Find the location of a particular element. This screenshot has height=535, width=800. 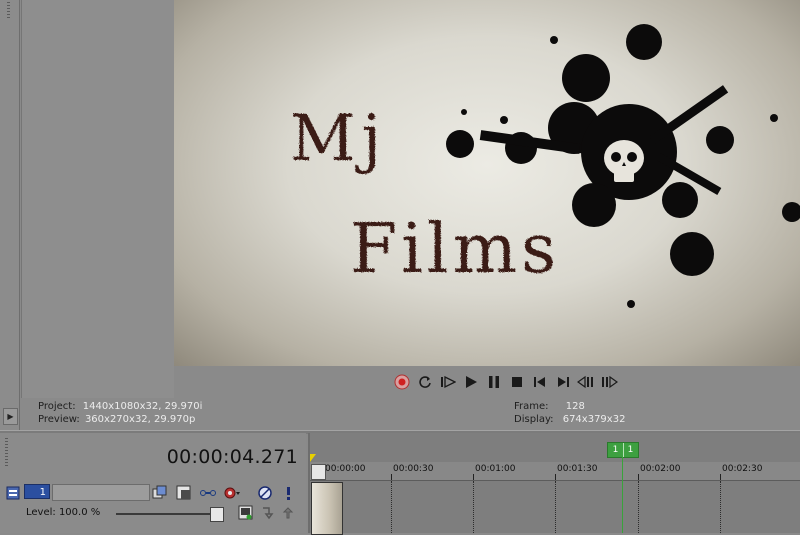

frame-info: Frame: 128 is located at coordinates (549, 406).